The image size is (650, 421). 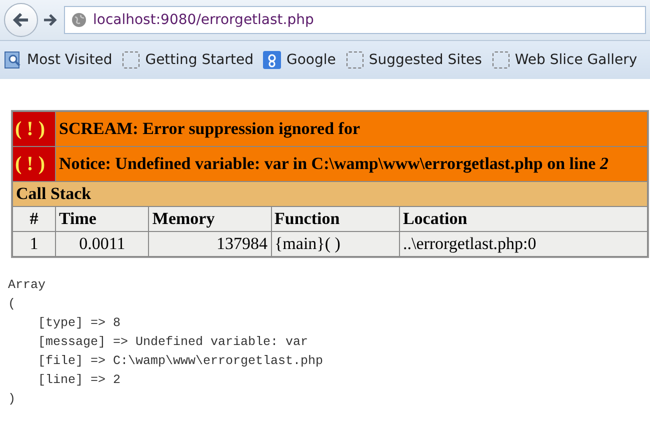 What do you see at coordinates (79, 380) in the screenshot?
I see `output-line: [line] => 2` at bounding box center [79, 380].